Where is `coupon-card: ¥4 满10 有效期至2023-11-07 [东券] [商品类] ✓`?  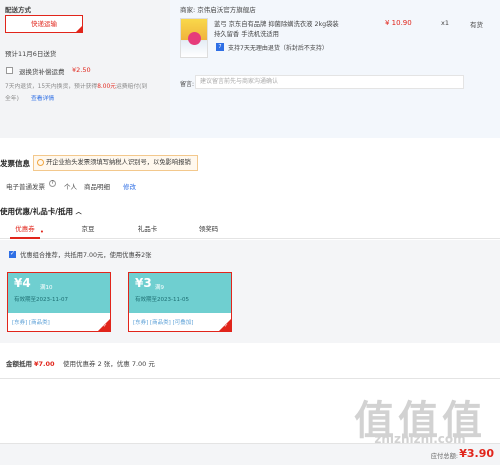 coupon-card: ¥4 满10 有效期至2023-11-07 [东券] [商品类] ✓ is located at coordinates (59, 302).